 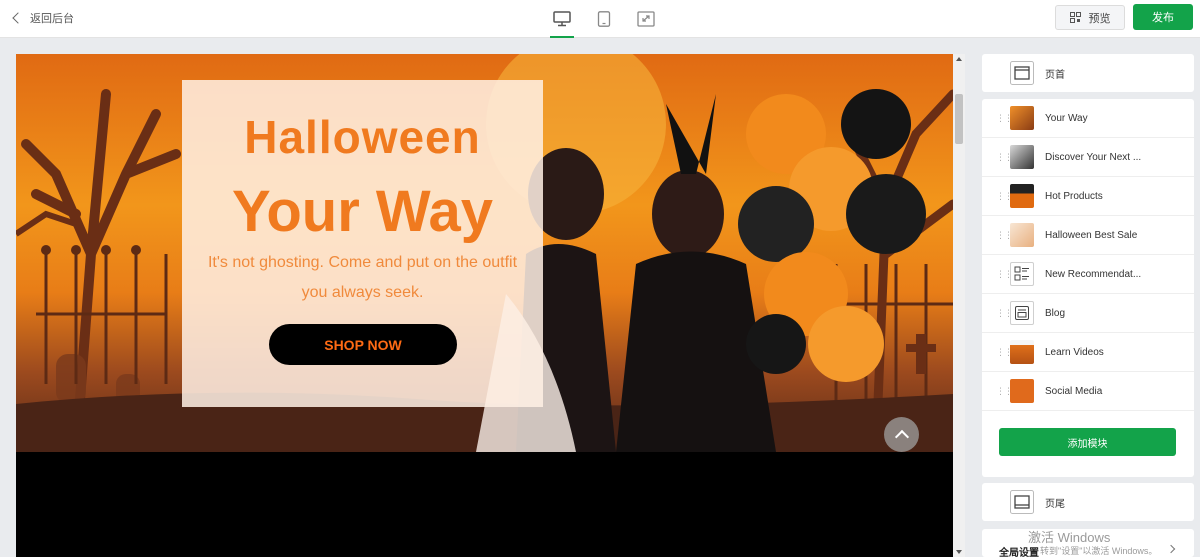 I want to click on hero-title-line2: Your Way, so click(x=362, y=211).